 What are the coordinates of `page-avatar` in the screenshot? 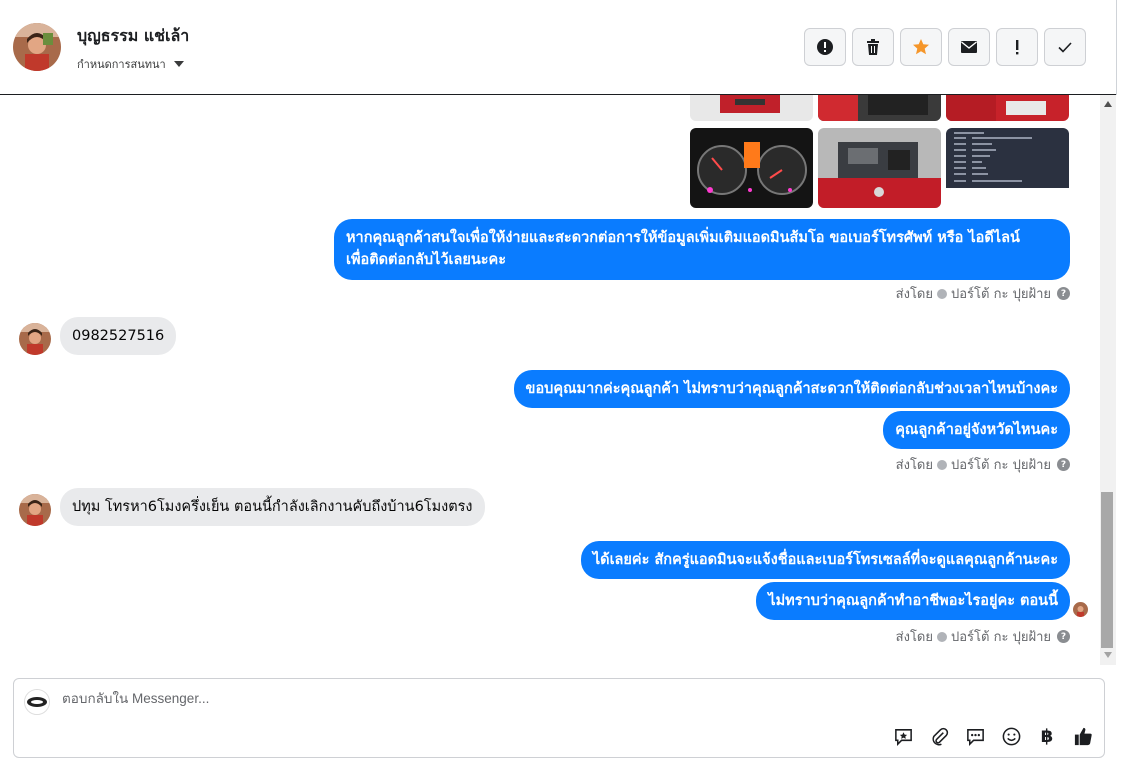 It's located at (37, 702).